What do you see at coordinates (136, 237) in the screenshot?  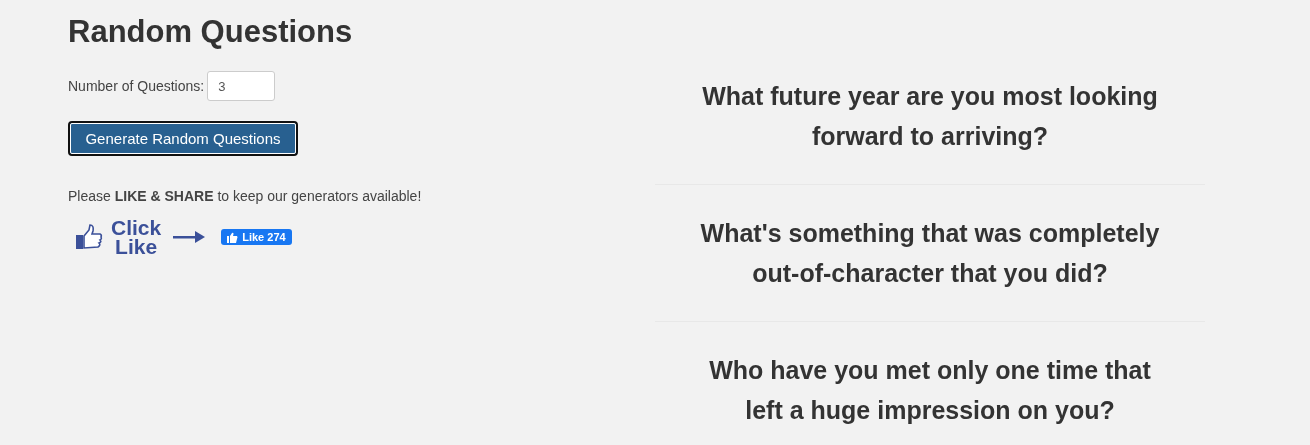 I see `click-like-text: Click Like` at bounding box center [136, 237].